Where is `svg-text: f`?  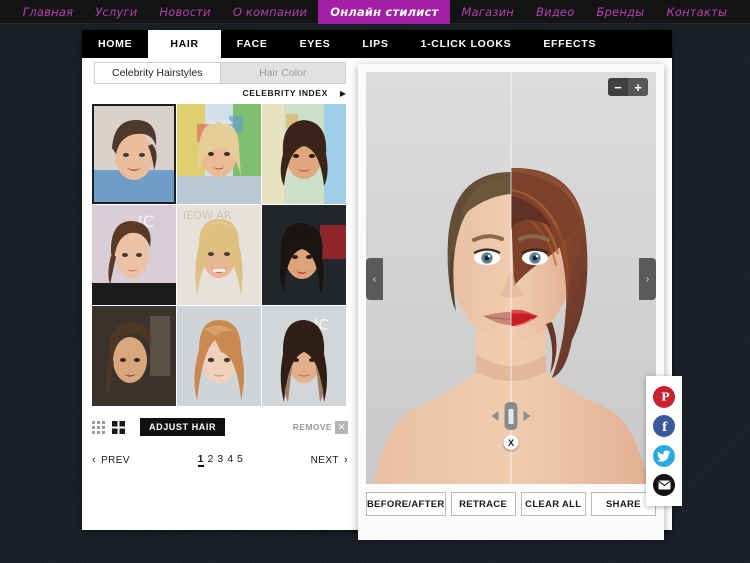
svg-text: f is located at coordinates (665, 426).